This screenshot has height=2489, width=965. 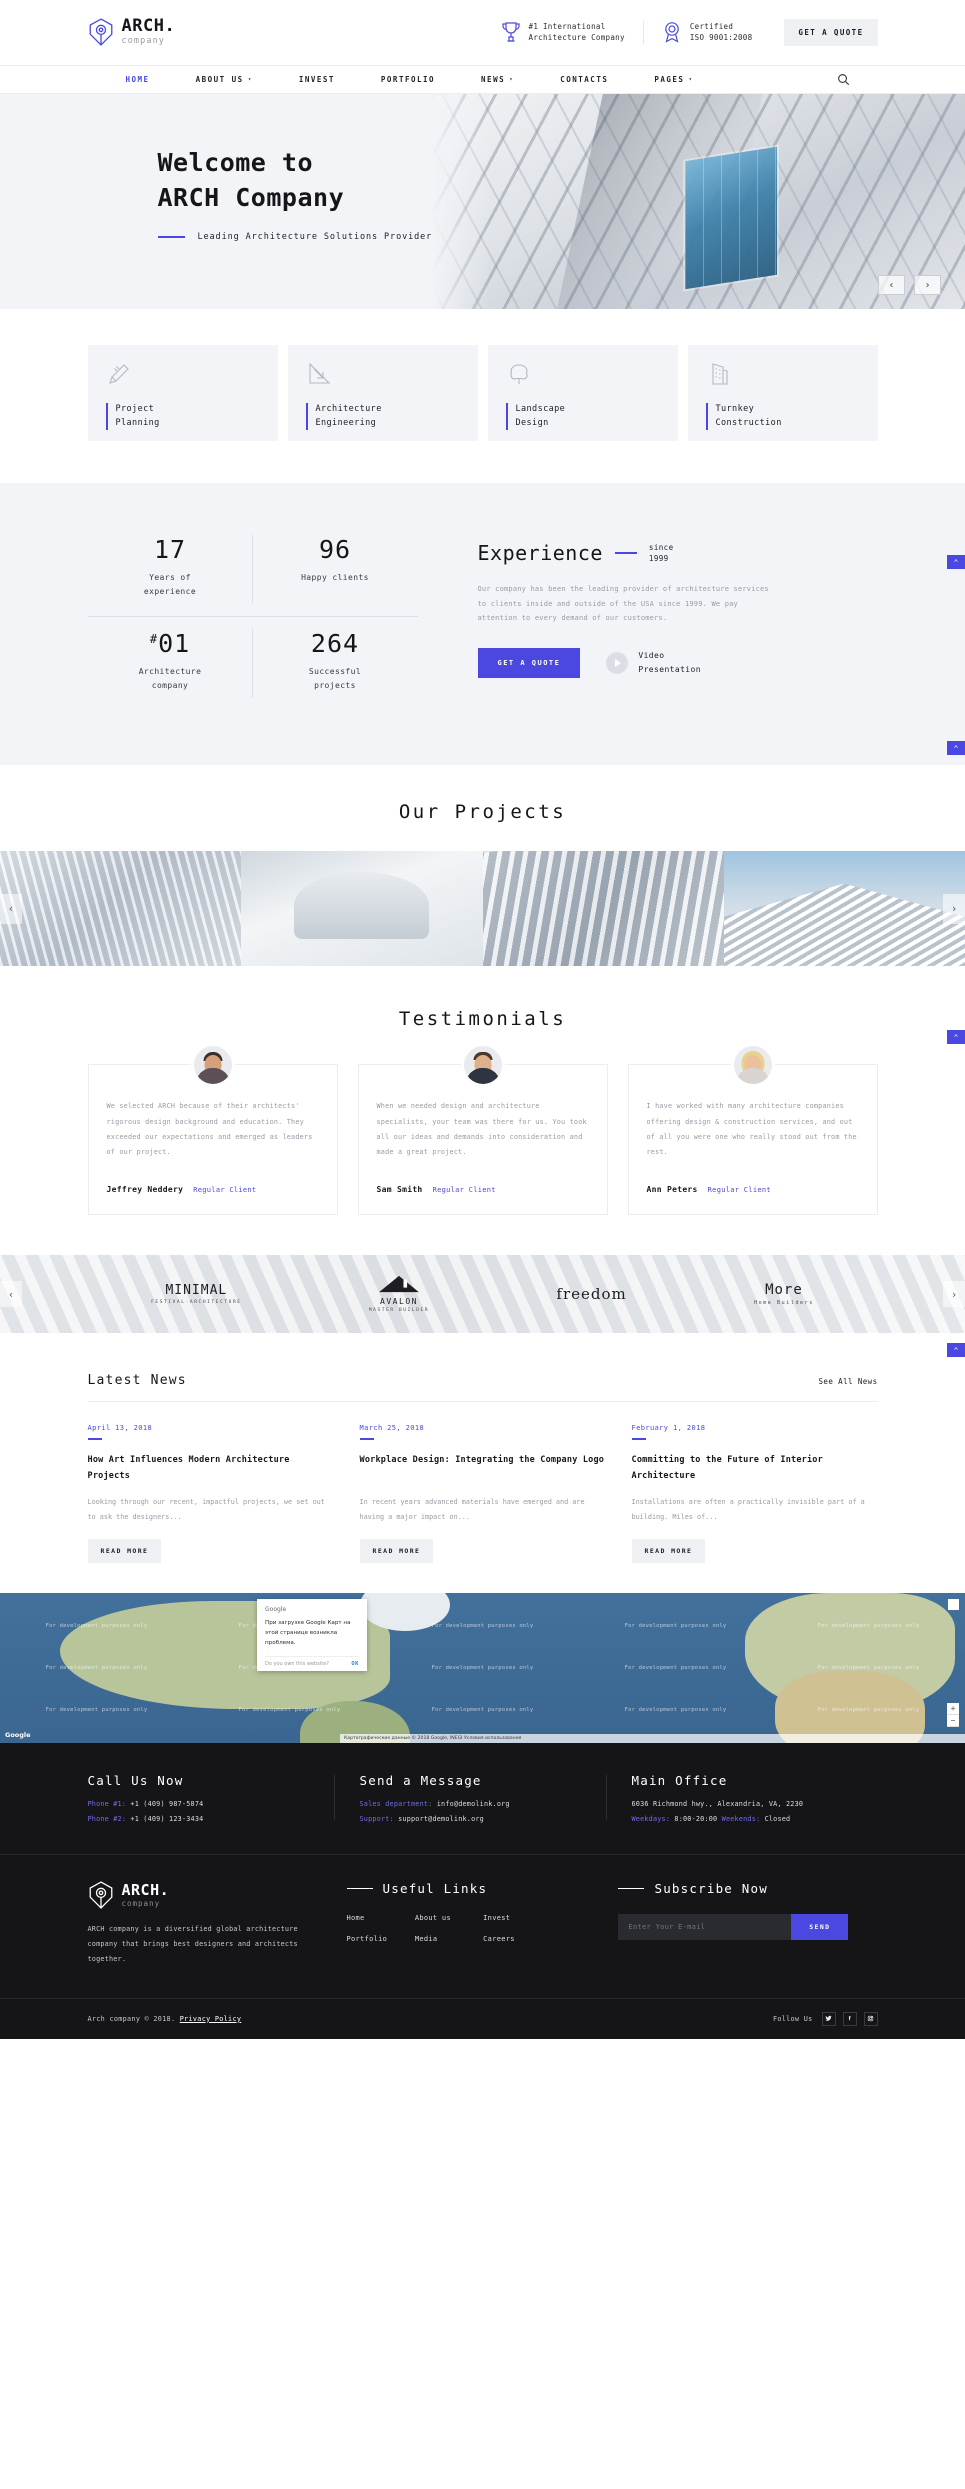 What do you see at coordinates (164, 1819) in the screenshot?
I see `phone2-value: +1 (409) 123-3434` at bounding box center [164, 1819].